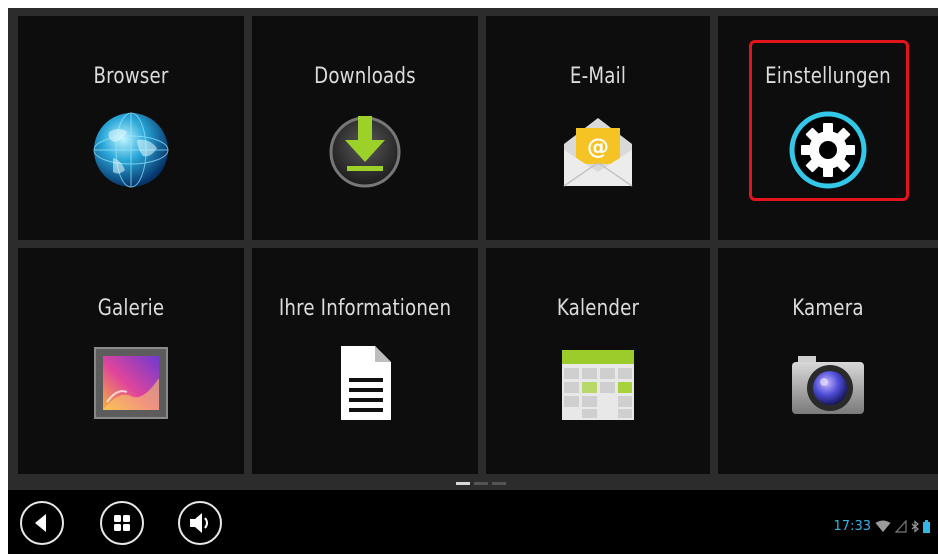 This screenshot has width=938, height=554. I want to click on volume-button, so click(200, 523).